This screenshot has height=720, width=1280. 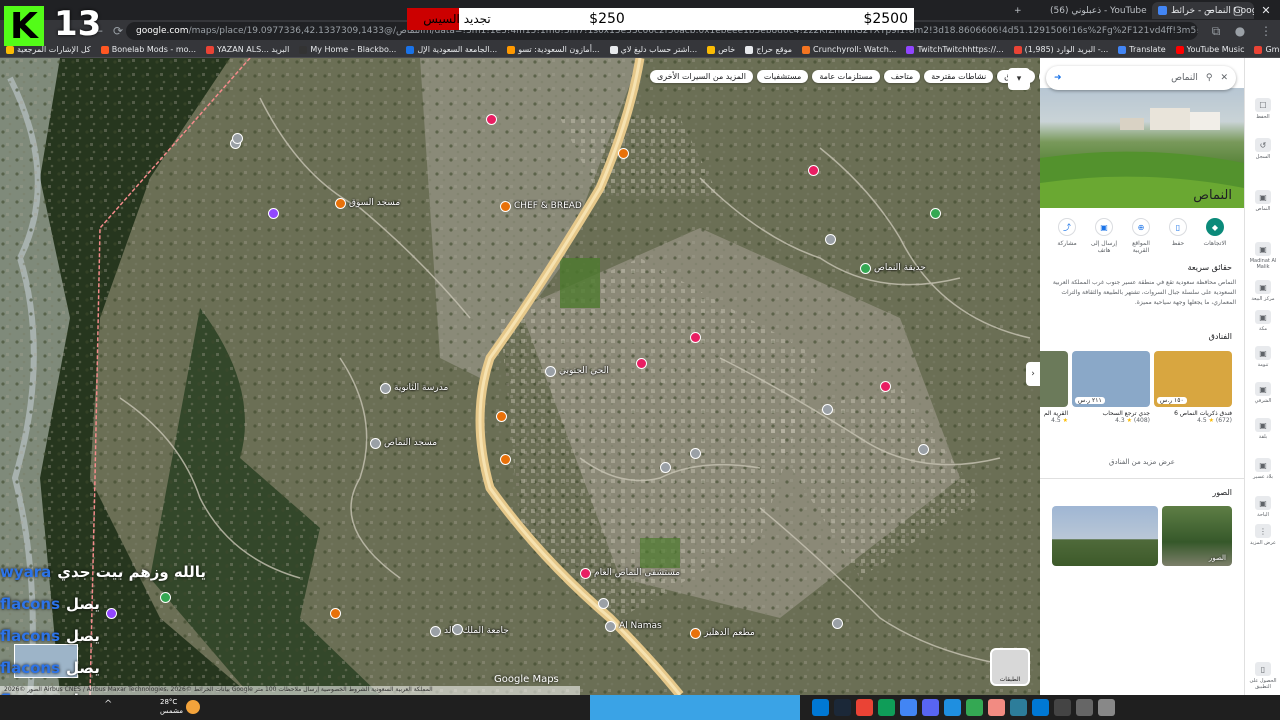 What do you see at coordinates (1142, 49) in the screenshot?
I see `bookmark-item: Translate` at bounding box center [1142, 49].